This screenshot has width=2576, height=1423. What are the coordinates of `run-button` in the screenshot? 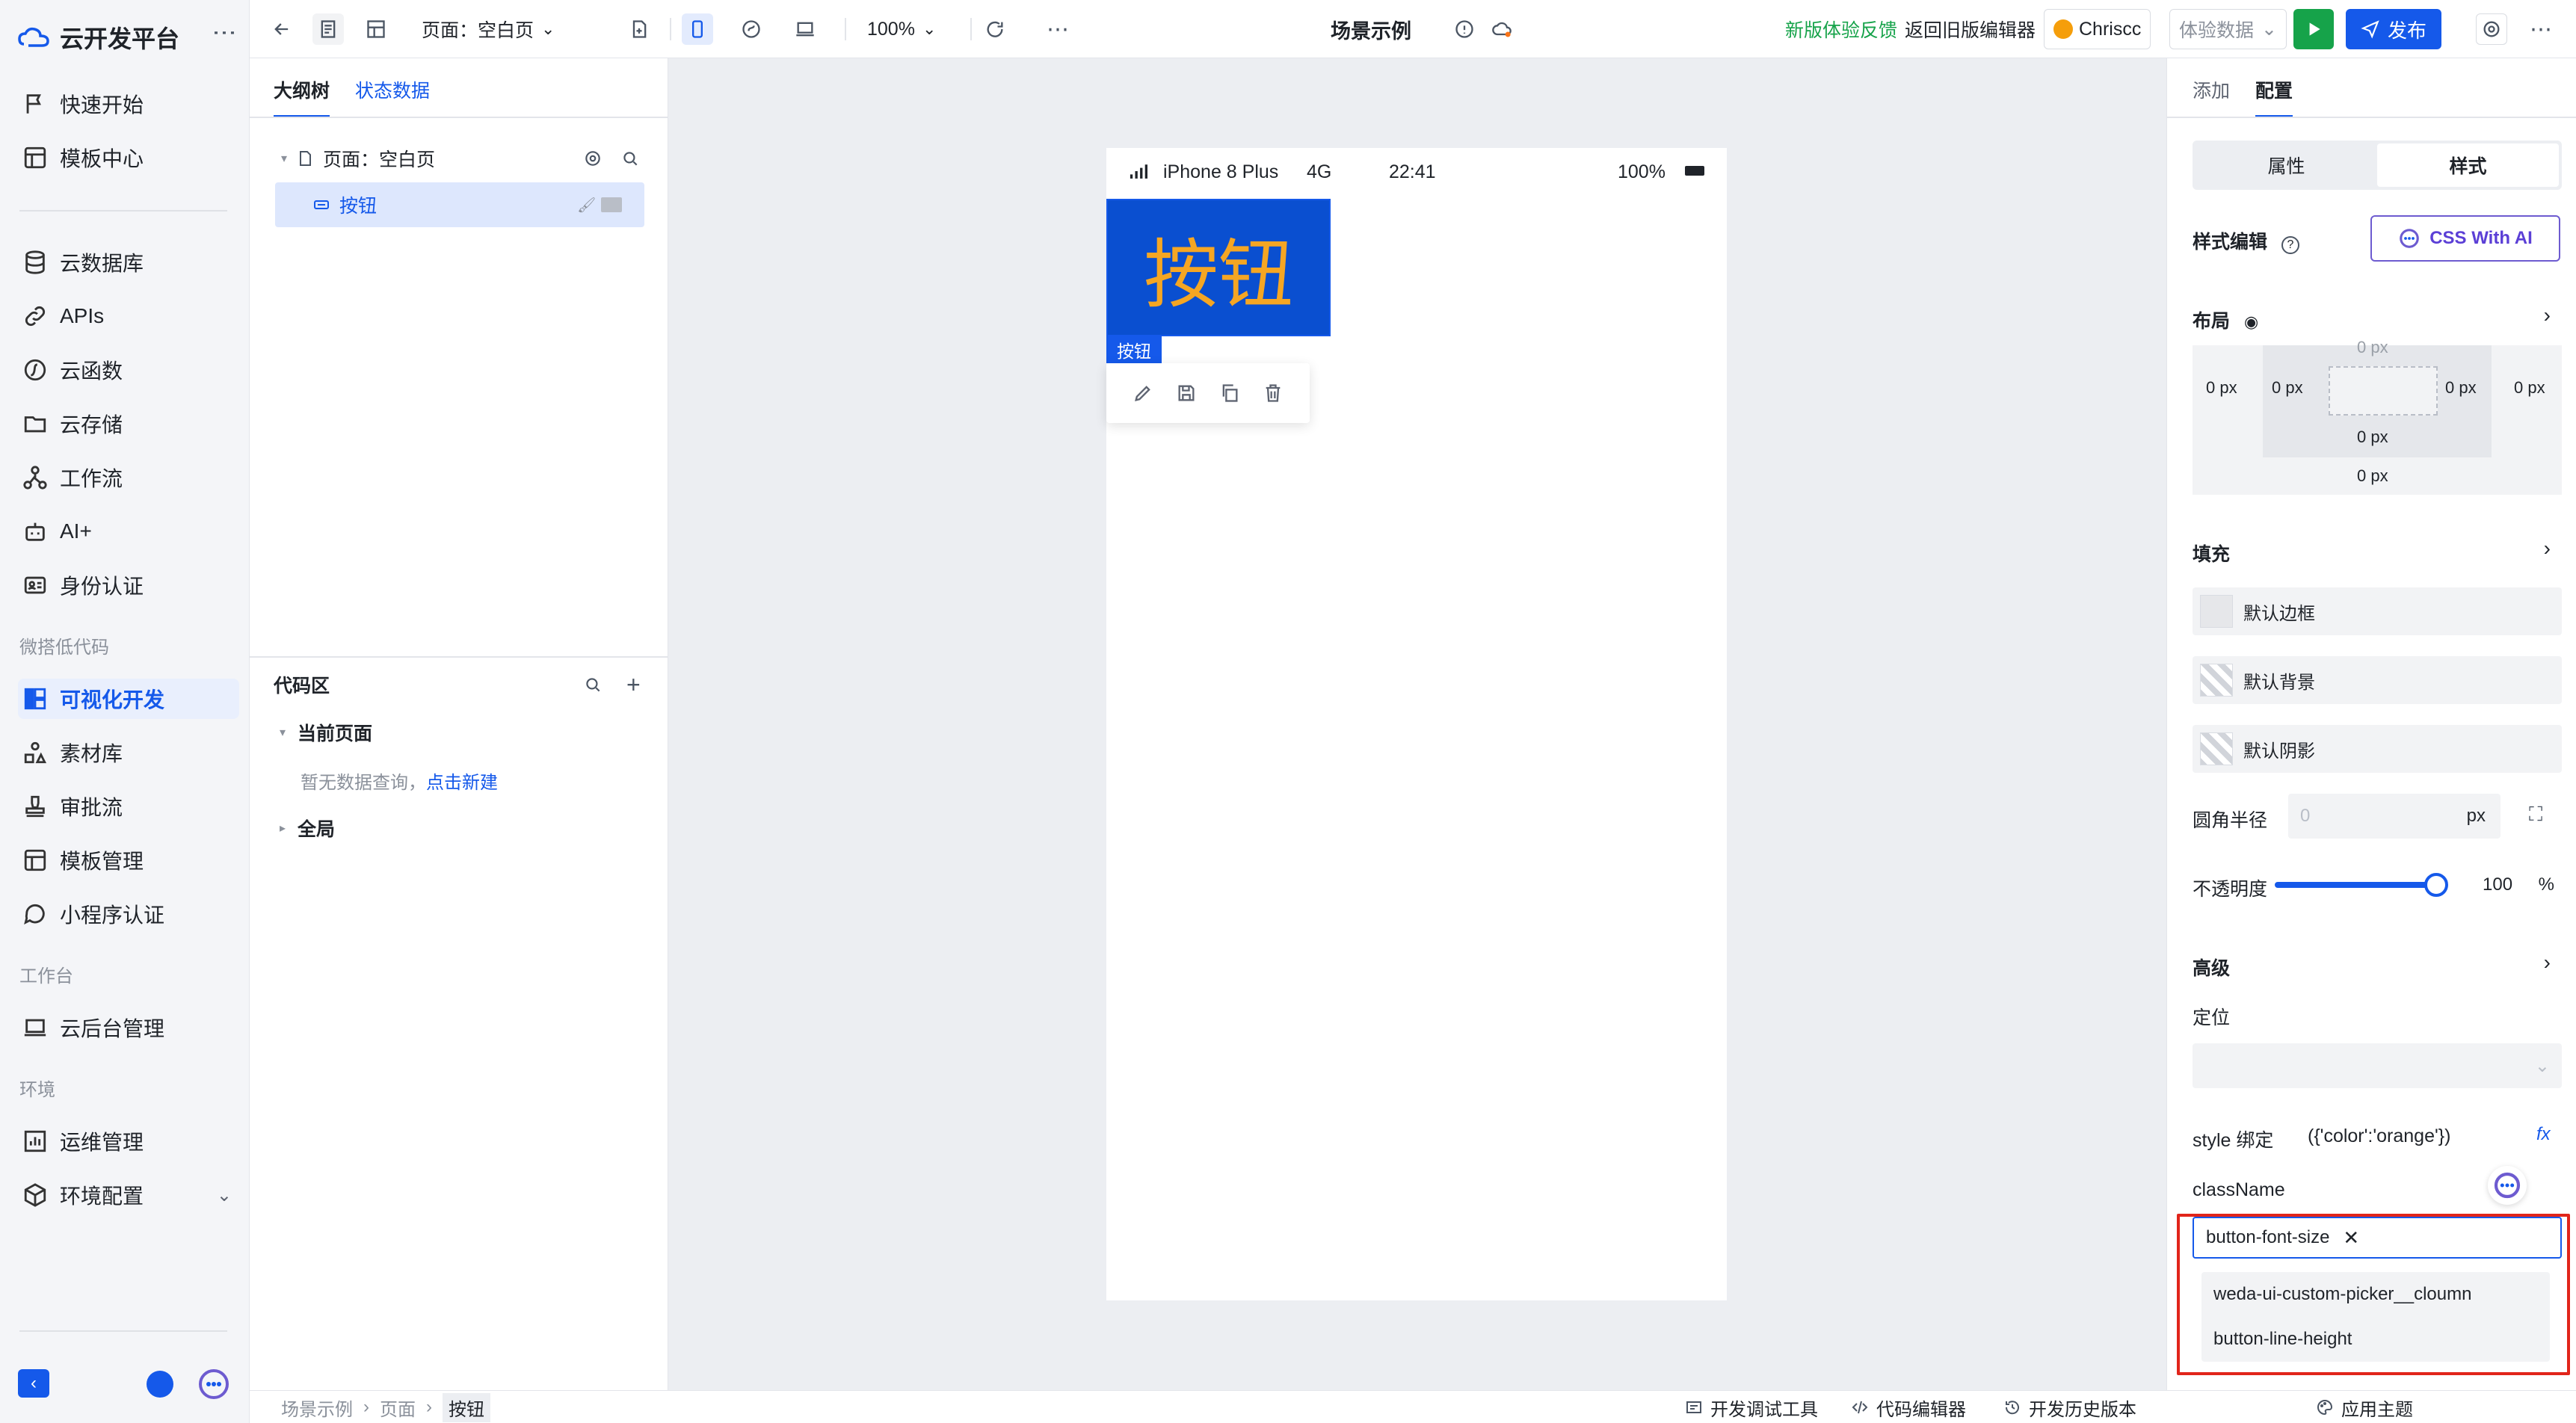 It's located at (2313, 29).